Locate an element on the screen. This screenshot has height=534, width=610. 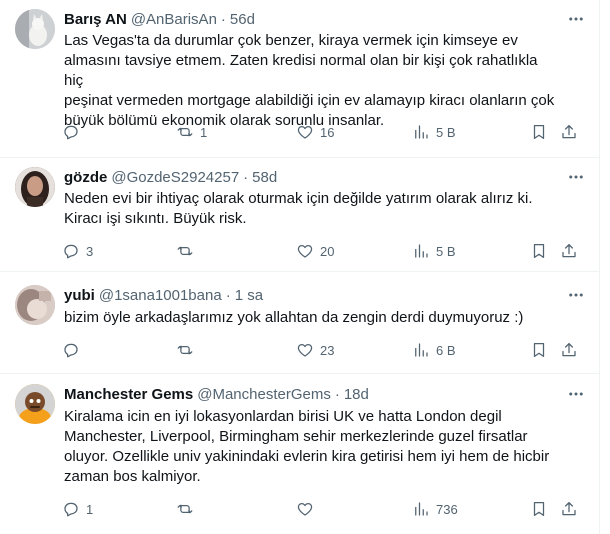
retweet-count: 1 is located at coordinates (204, 132).